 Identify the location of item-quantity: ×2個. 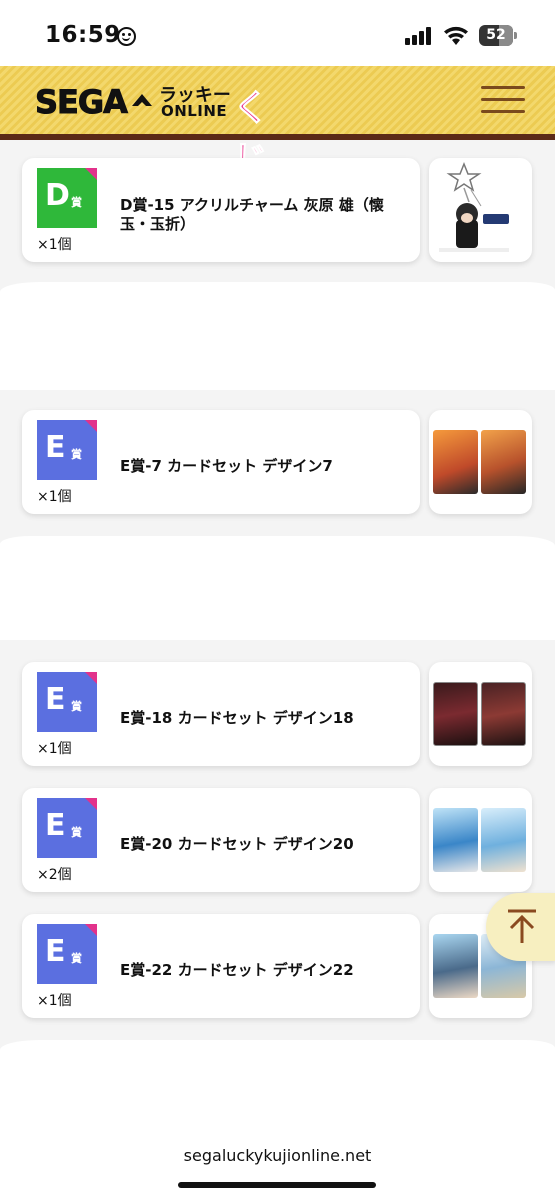
(54, 875).